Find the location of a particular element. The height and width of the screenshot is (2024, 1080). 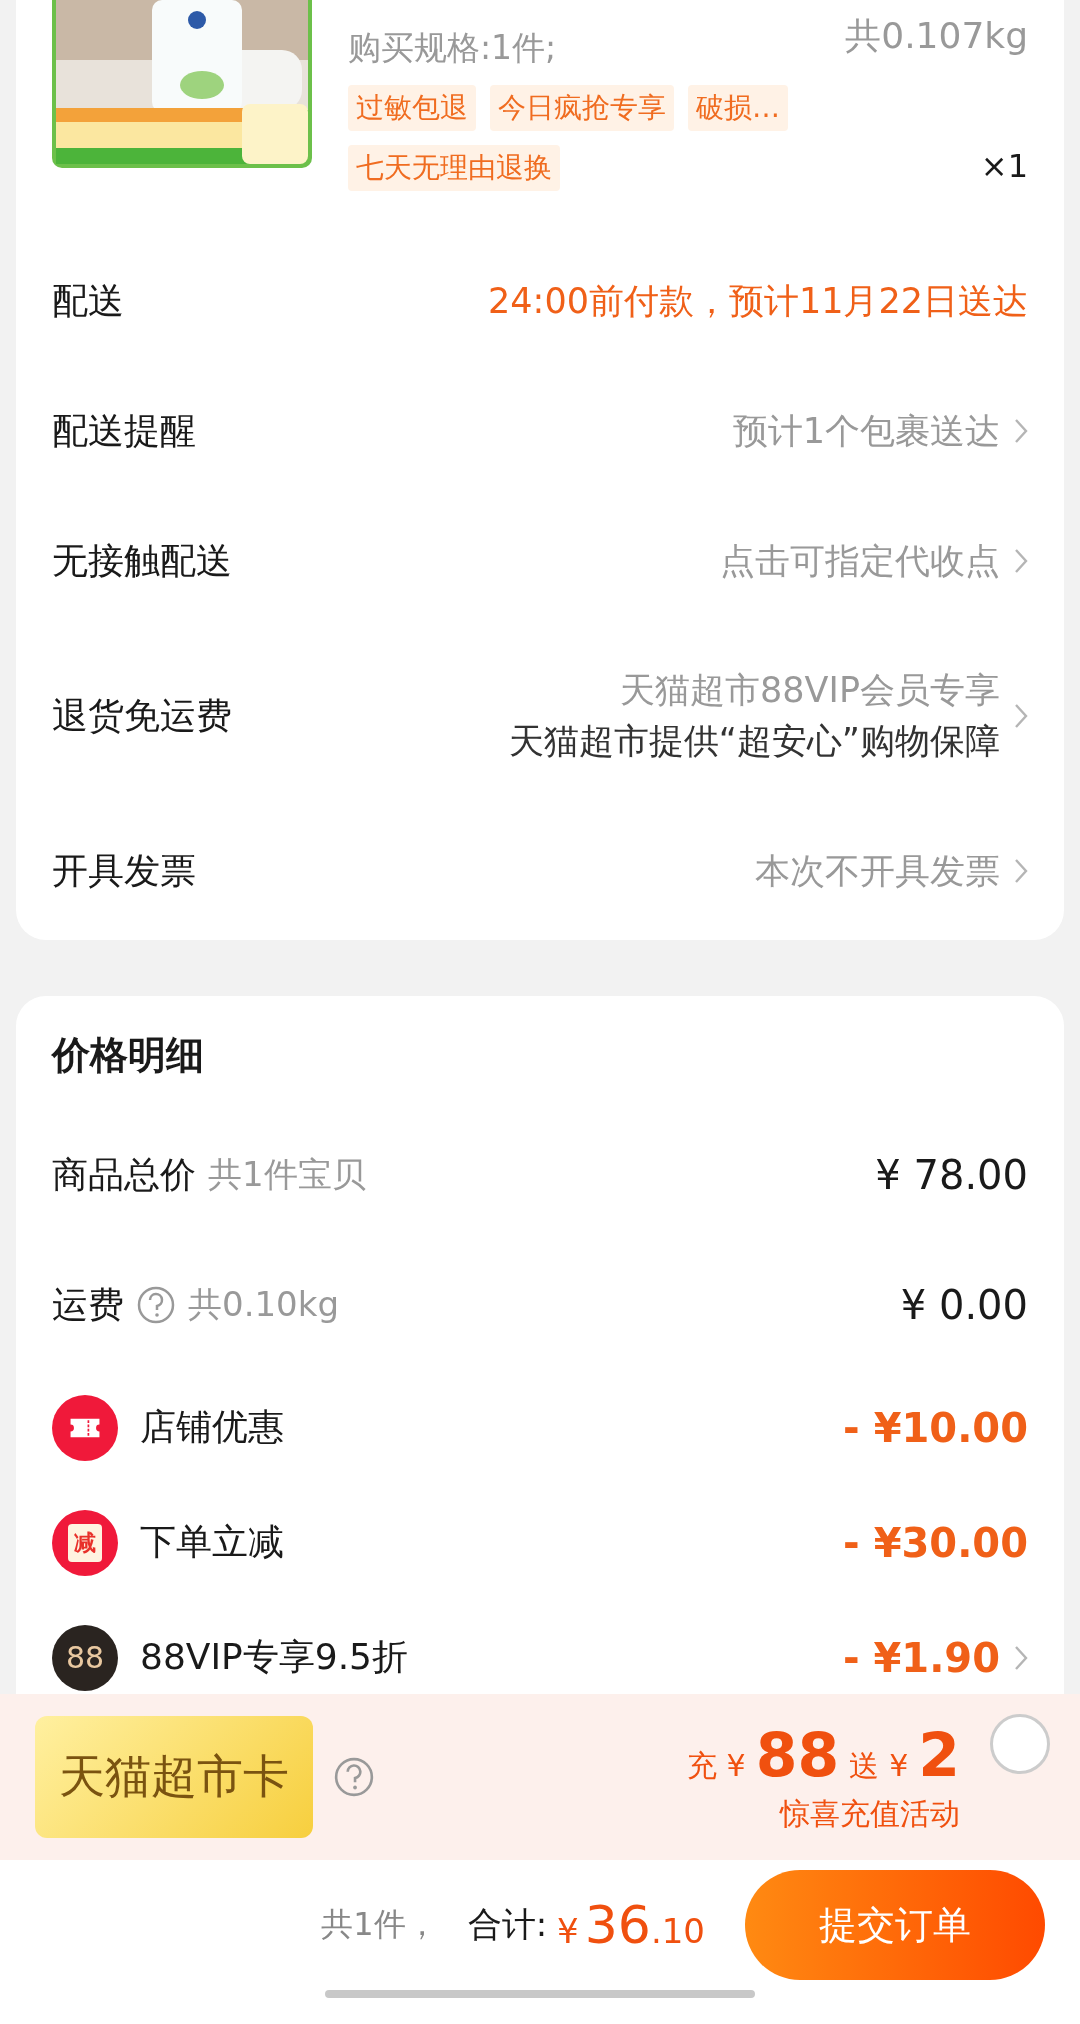

price-amount: - ¥10.00 is located at coordinates (935, 1427).